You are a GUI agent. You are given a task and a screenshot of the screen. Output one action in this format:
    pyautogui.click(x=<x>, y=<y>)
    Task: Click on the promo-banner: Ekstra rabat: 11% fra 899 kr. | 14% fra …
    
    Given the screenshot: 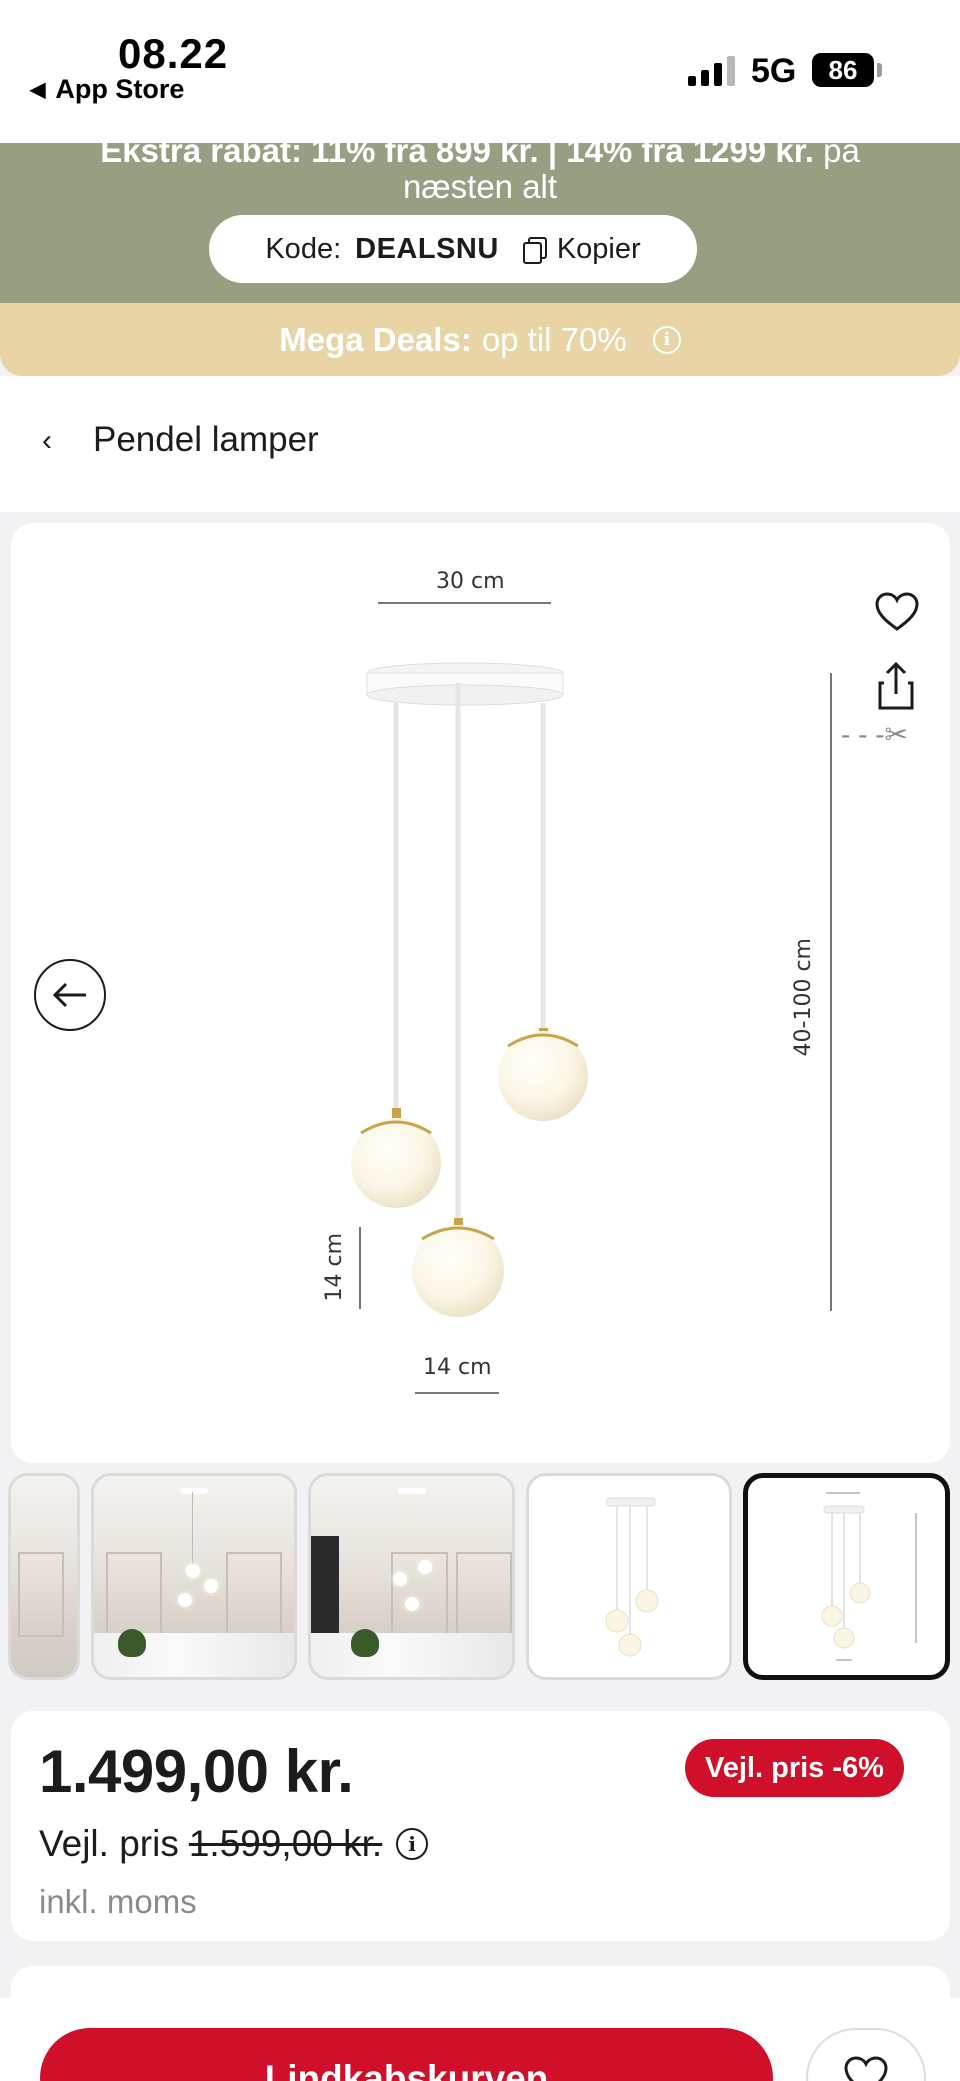 What is the action you would take?
    pyautogui.click(x=480, y=223)
    